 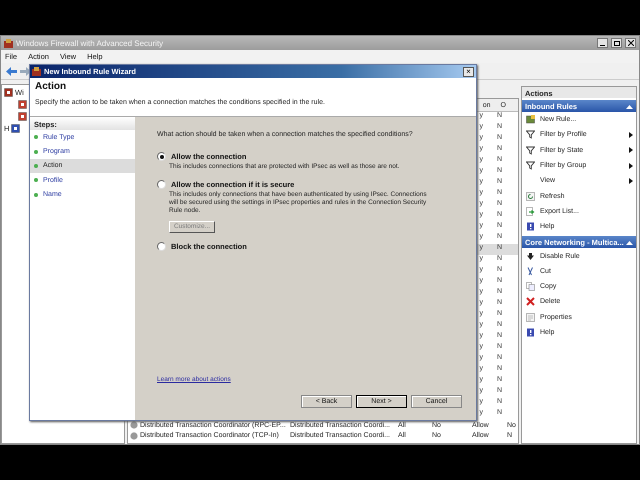 I want to click on close-icon, so click(x=631, y=43).